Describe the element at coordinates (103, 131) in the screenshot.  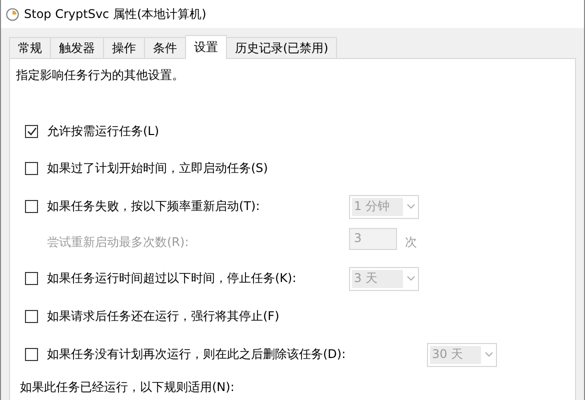
I see `option-label: 允许按需运行任务(L)` at that location.